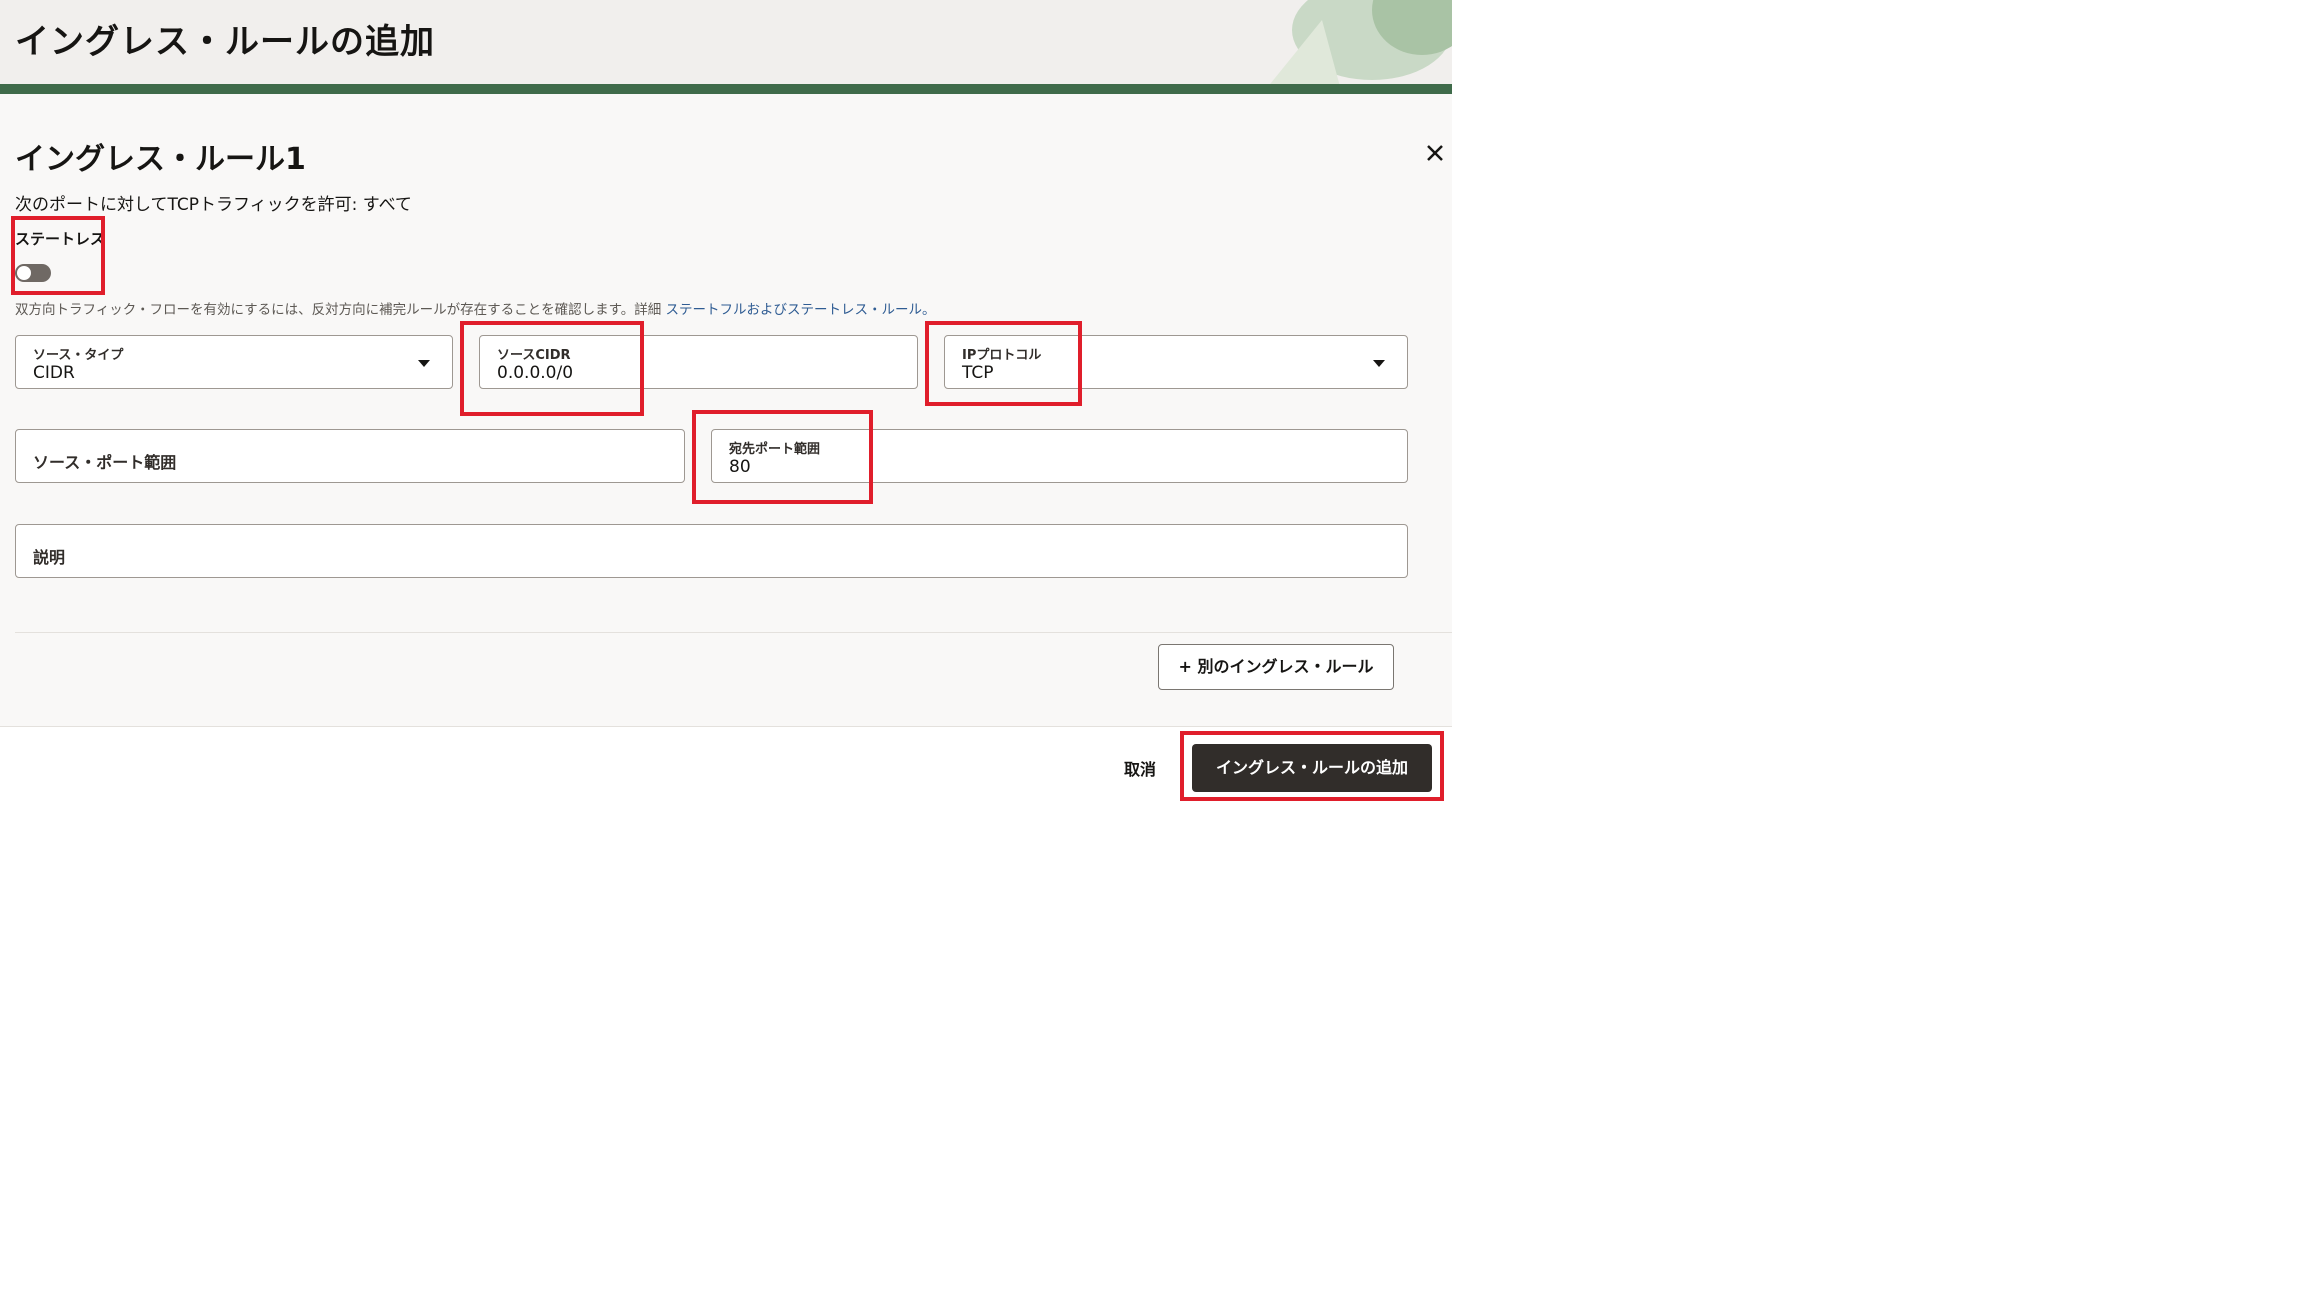  I want to click on header-band, so click(726, 89).